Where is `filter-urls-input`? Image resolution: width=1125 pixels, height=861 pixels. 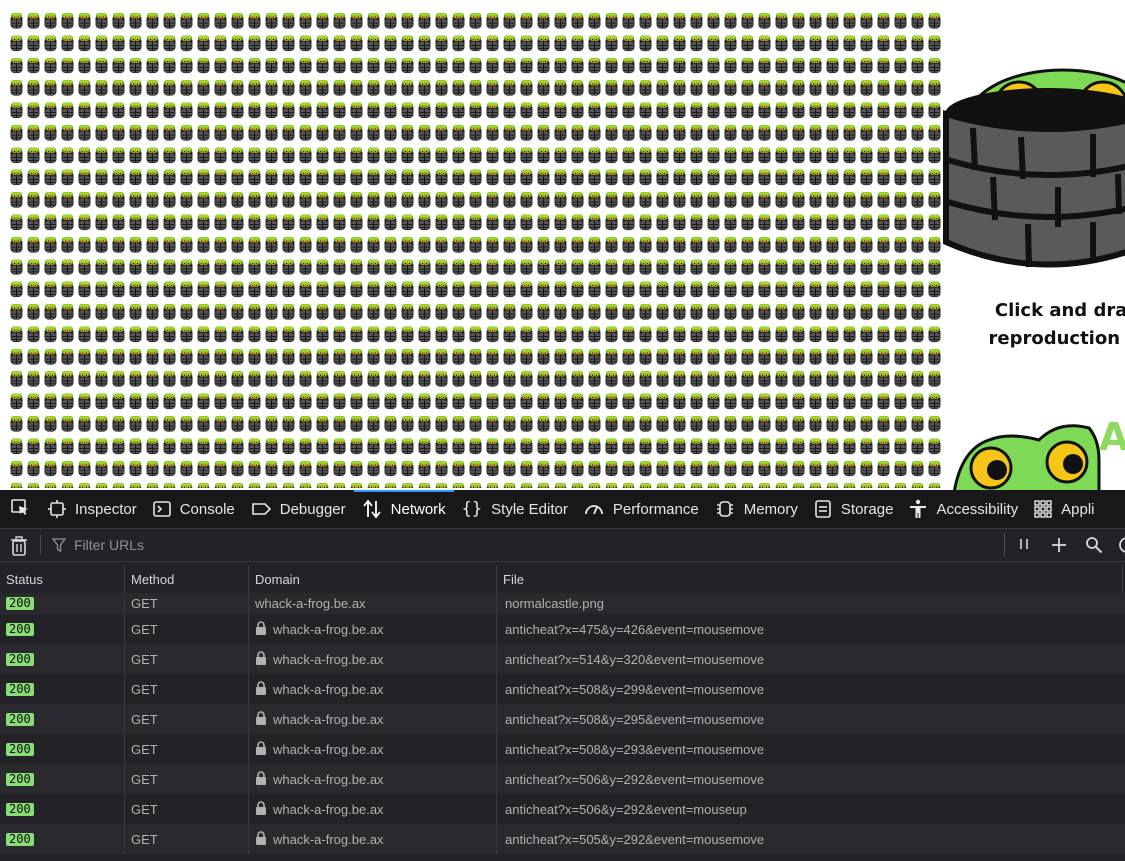 filter-urls-input is located at coordinates (274, 545).